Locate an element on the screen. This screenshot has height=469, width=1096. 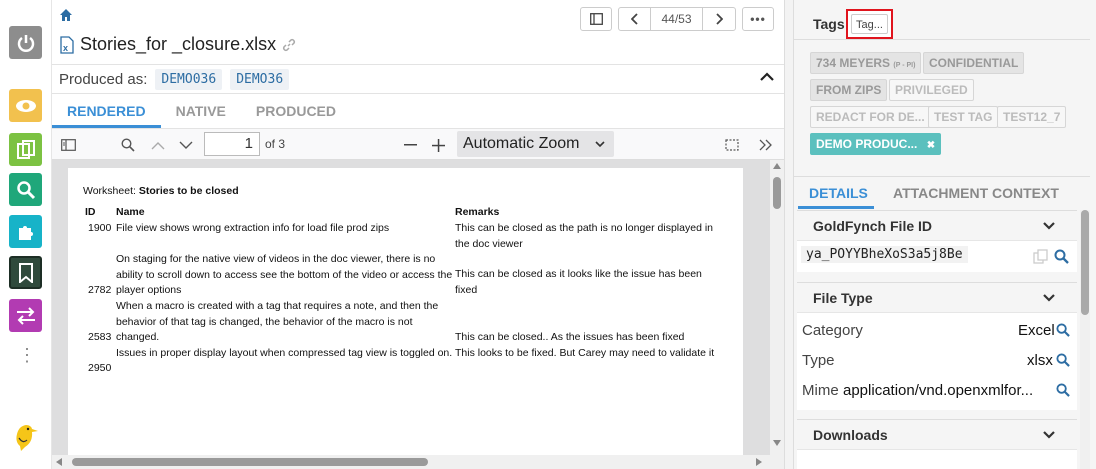
zoom-in-button is located at coordinates (438, 145).